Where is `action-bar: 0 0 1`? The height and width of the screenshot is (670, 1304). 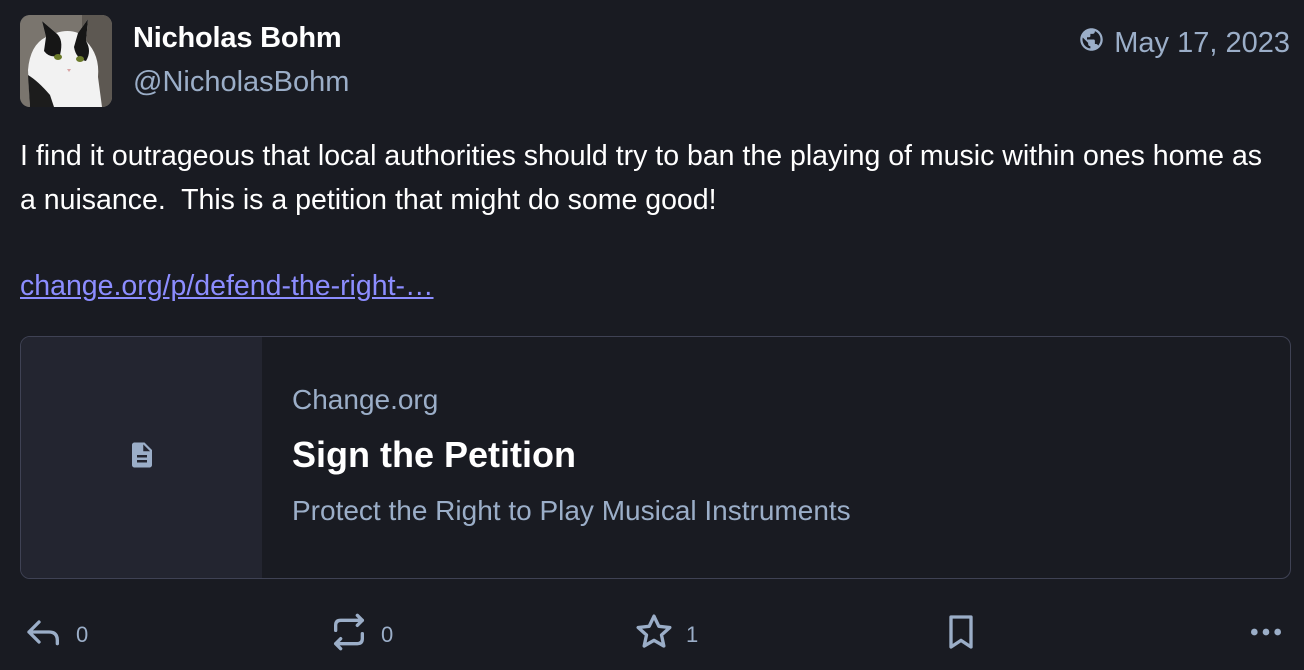 action-bar: 0 0 1 is located at coordinates (652, 637).